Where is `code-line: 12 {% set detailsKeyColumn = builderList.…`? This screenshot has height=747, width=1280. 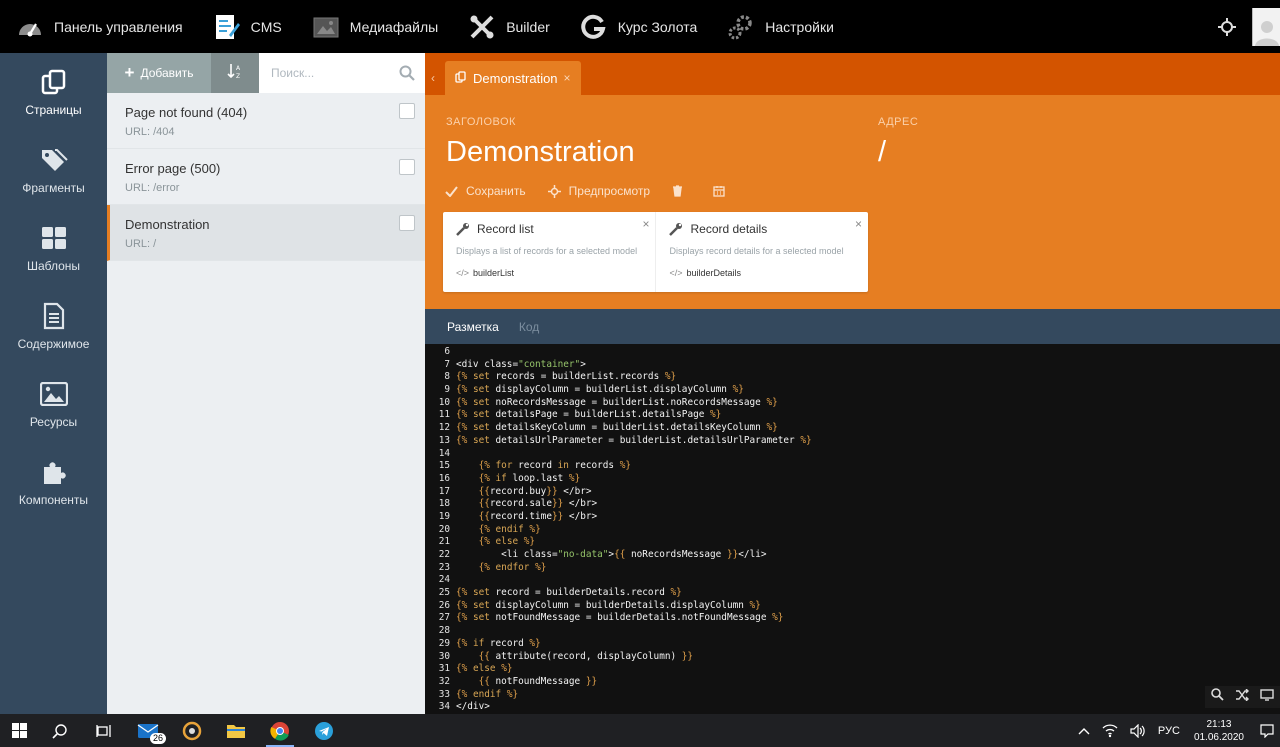
code-line: 12 {% set detailsKeyColumn = builderList.… is located at coordinates (852, 428).